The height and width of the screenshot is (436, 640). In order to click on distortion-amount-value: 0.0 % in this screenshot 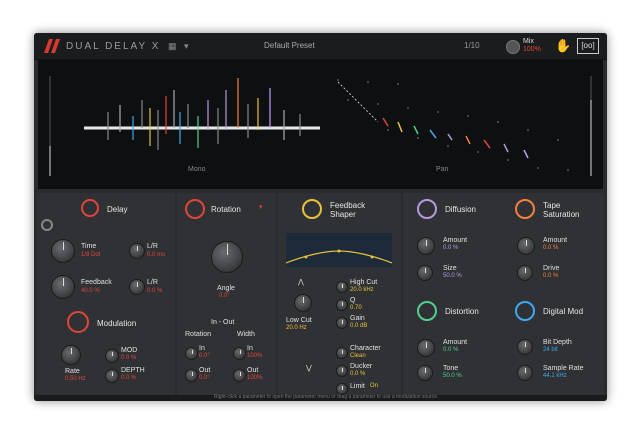, I will do `click(450, 350)`.